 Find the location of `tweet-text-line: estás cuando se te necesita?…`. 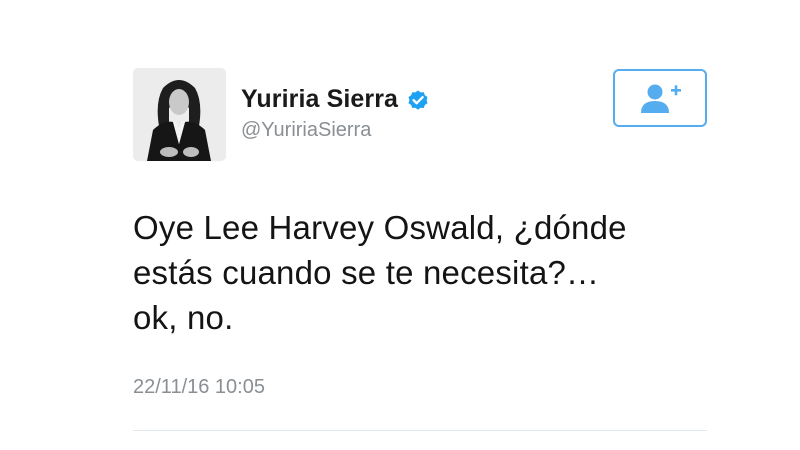

tweet-text-line: estás cuando se te necesita?… is located at coordinates (366, 272).